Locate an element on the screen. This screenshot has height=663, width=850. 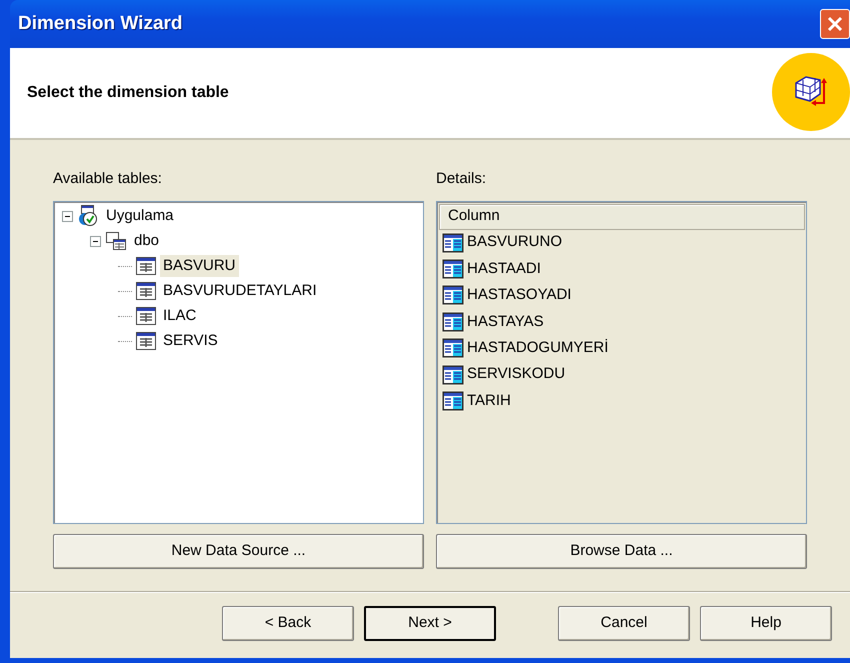
tree-item: BASVURUDETAYLARI is located at coordinates (240, 291).